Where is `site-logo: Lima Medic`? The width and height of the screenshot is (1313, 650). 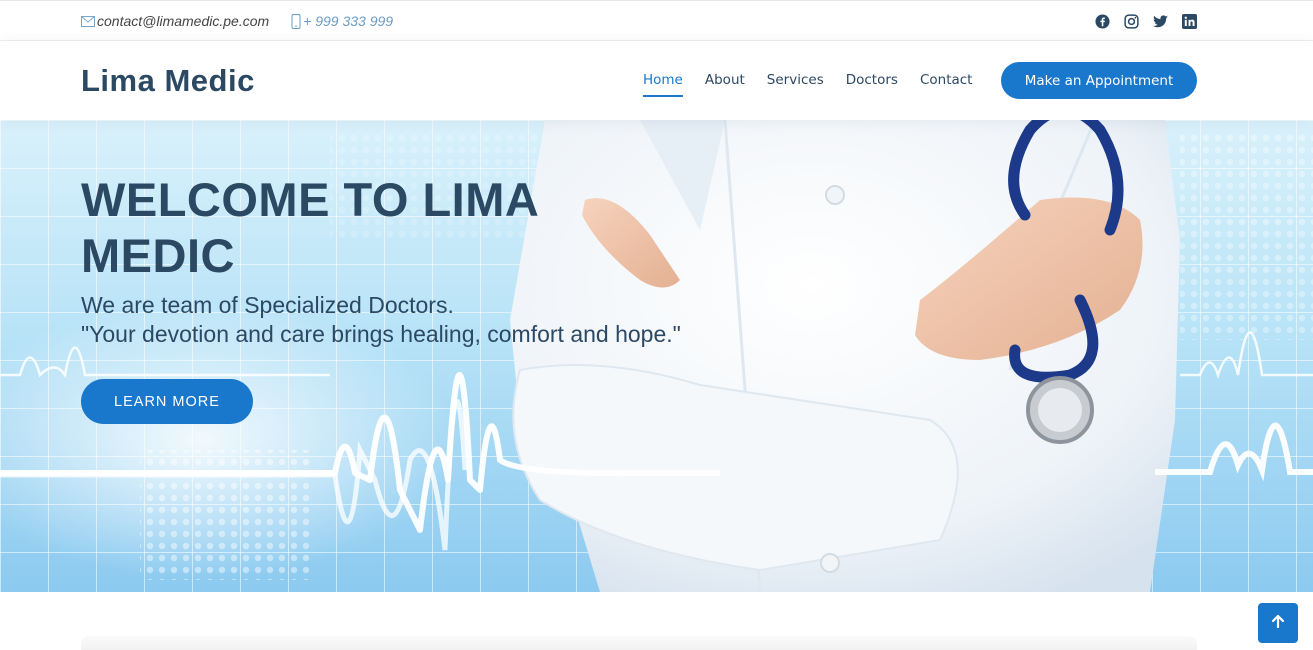 site-logo: Lima Medic is located at coordinates (168, 81).